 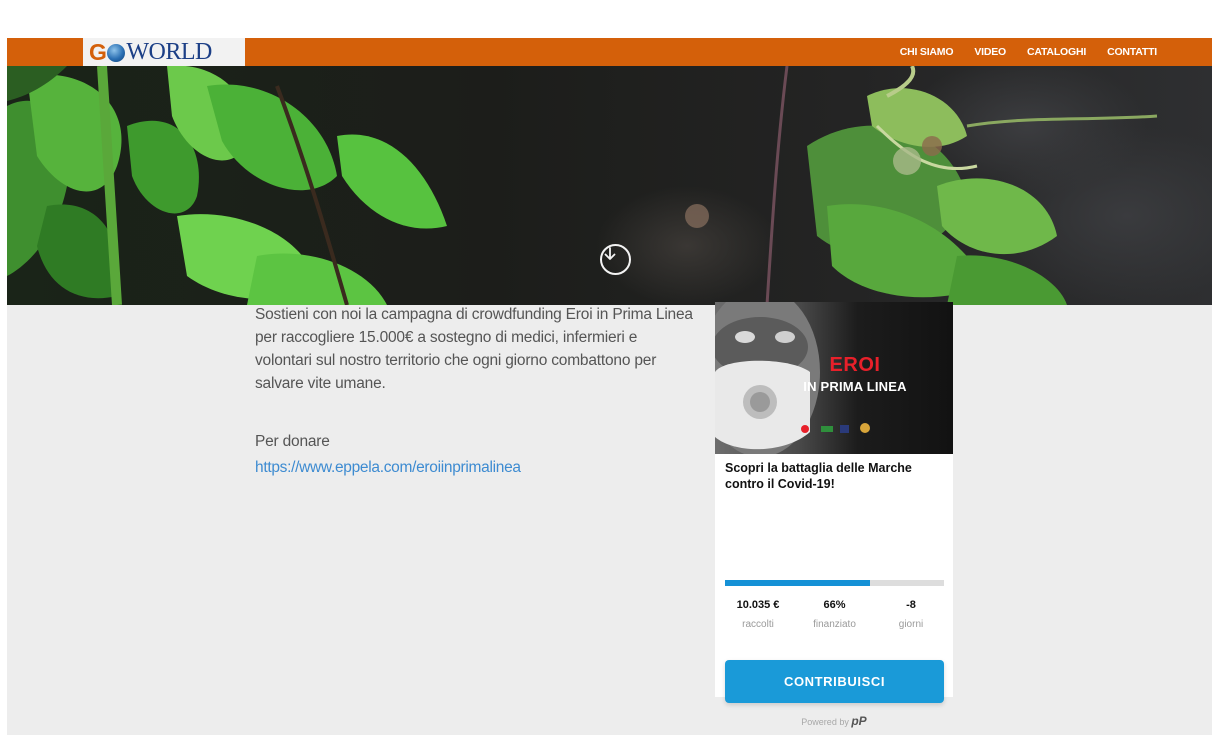 What do you see at coordinates (834, 624) in the screenshot?
I see `stat-label: finanziato` at bounding box center [834, 624].